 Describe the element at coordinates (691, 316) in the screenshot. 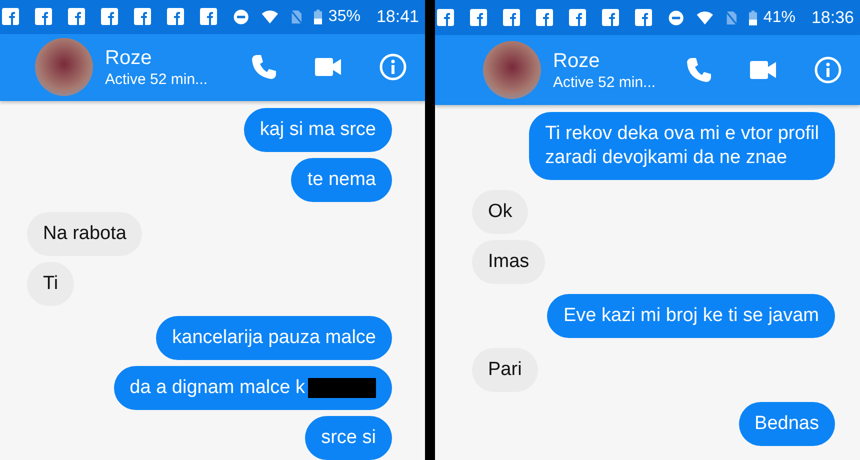

I see `sent-message: Eve kazi mi broj ke ti se javam` at that location.